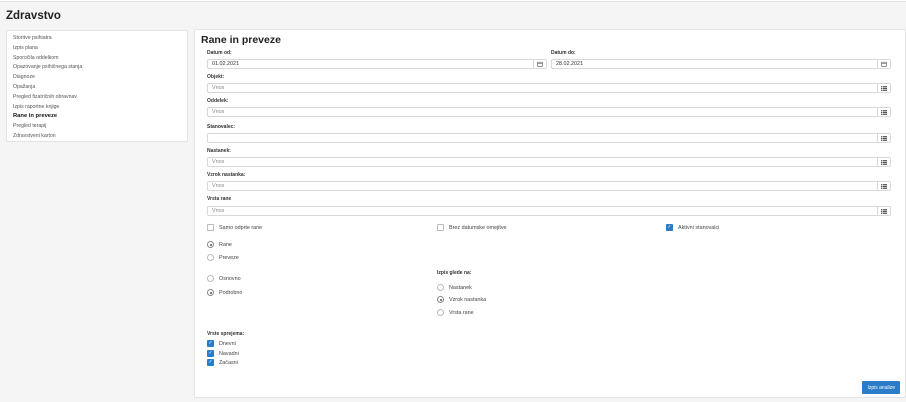 The image size is (906, 402). I want to click on vzrok-label: Vzrok nastanka:, so click(226, 175).